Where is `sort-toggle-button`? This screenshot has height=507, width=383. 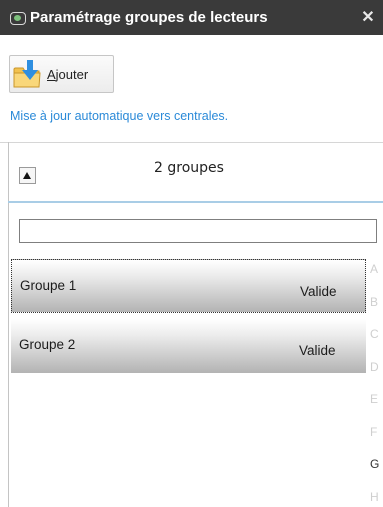 sort-toggle-button is located at coordinates (27, 175).